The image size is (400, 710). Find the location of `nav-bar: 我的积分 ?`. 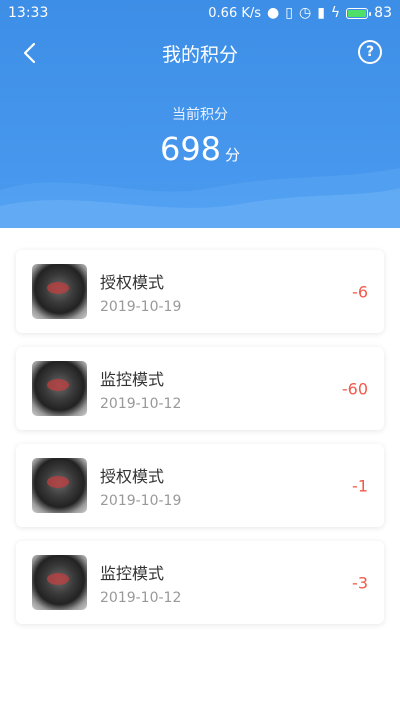

nav-bar: 我的积分 ? is located at coordinates (200, 53).